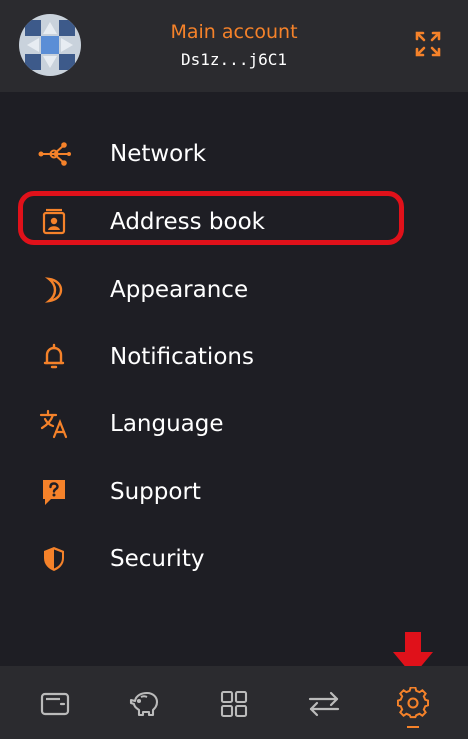 The width and height of the screenshot is (468, 739). I want to click on settings-icon, so click(413, 704).